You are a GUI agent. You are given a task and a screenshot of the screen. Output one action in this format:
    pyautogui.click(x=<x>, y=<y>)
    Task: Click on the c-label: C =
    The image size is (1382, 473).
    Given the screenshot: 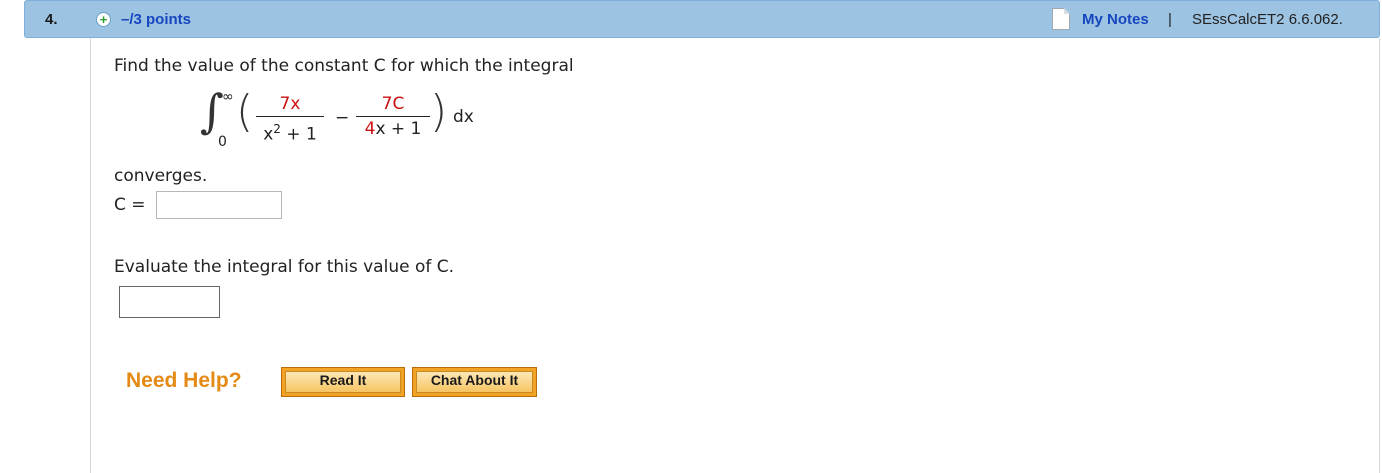 What is the action you would take?
    pyautogui.click(x=130, y=205)
    